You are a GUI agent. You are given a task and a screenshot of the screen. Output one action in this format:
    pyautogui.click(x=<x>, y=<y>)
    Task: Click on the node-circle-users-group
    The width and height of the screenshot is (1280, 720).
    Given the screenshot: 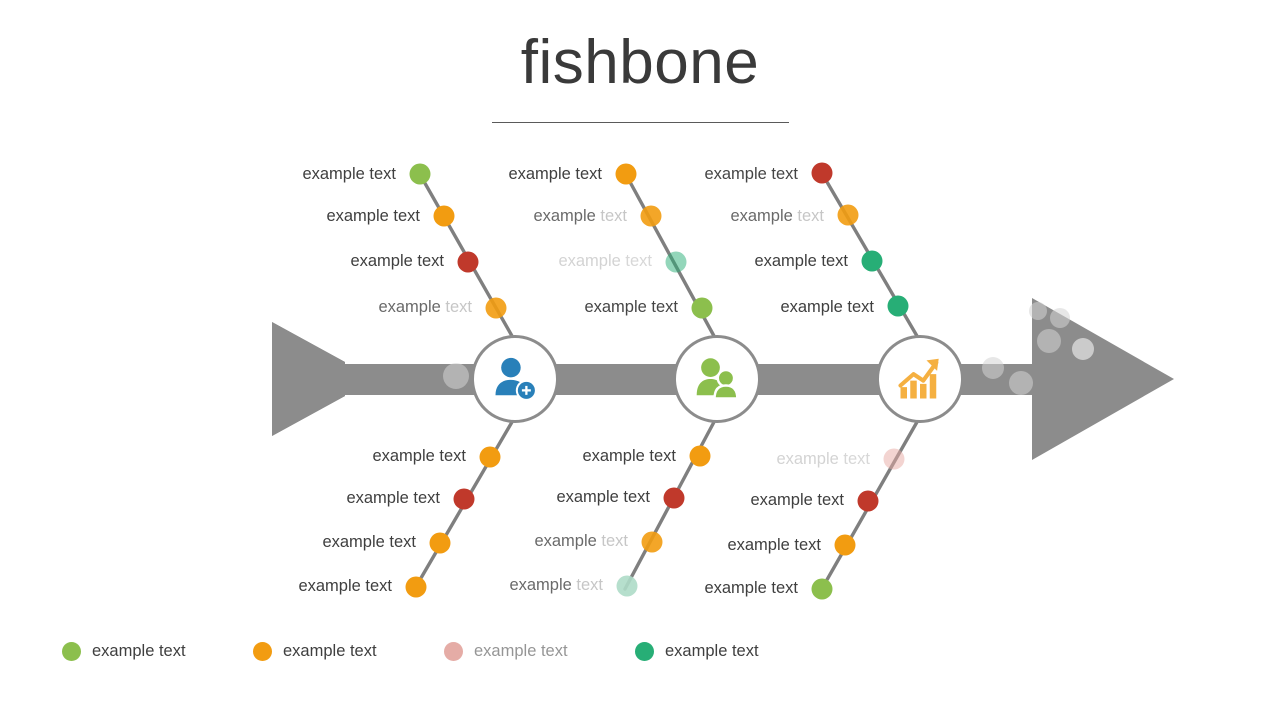 What is the action you would take?
    pyautogui.click(x=717, y=379)
    